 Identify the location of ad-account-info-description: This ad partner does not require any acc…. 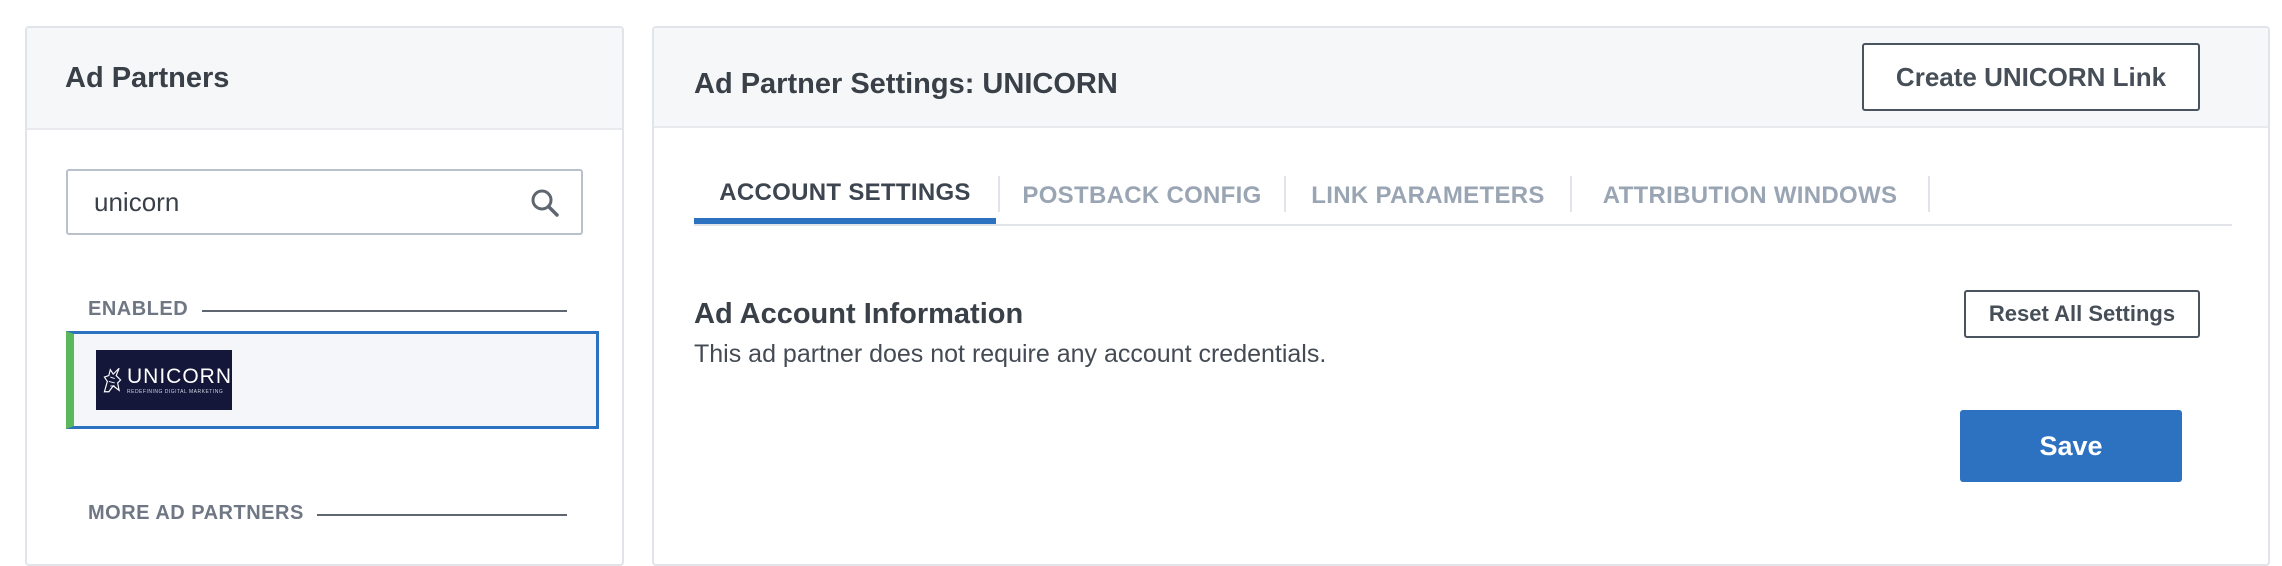
(1010, 354).